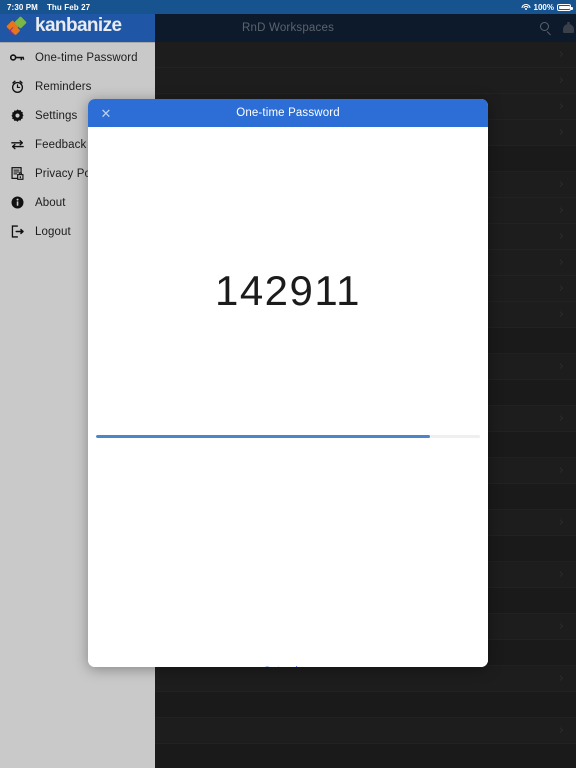 This screenshot has height=768, width=576. What do you see at coordinates (546, 28) in the screenshot?
I see `search-icon` at bounding box center [546, 28].